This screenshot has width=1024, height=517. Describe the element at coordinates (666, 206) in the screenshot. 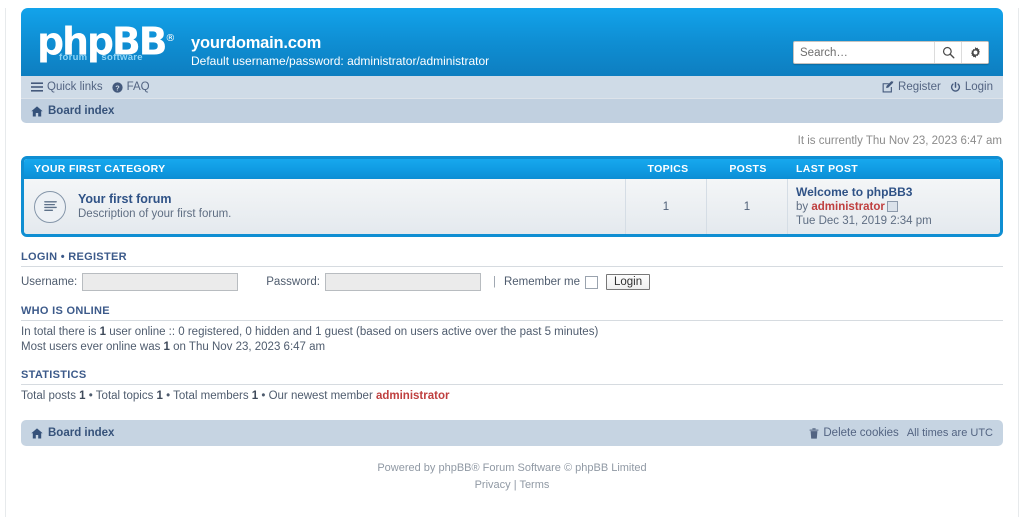

I see `forum-topics-count: 1` at that location.